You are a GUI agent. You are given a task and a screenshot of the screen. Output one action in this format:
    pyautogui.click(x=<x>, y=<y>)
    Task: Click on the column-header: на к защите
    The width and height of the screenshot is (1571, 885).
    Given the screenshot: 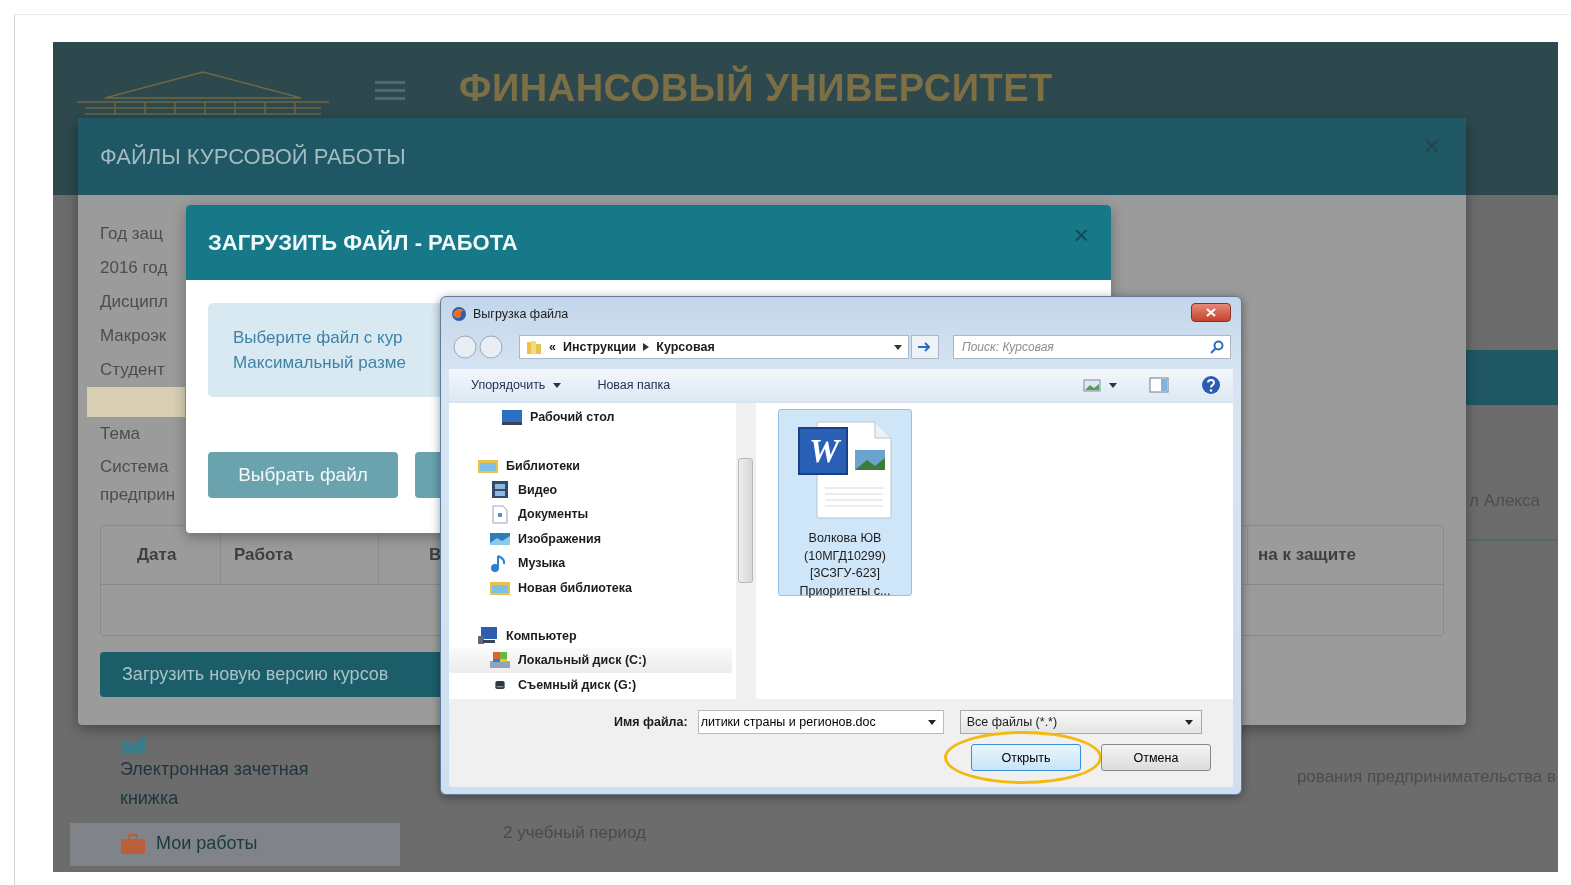 What is the action you would take?
    pyautogui.click(x=1307, y=555)
    